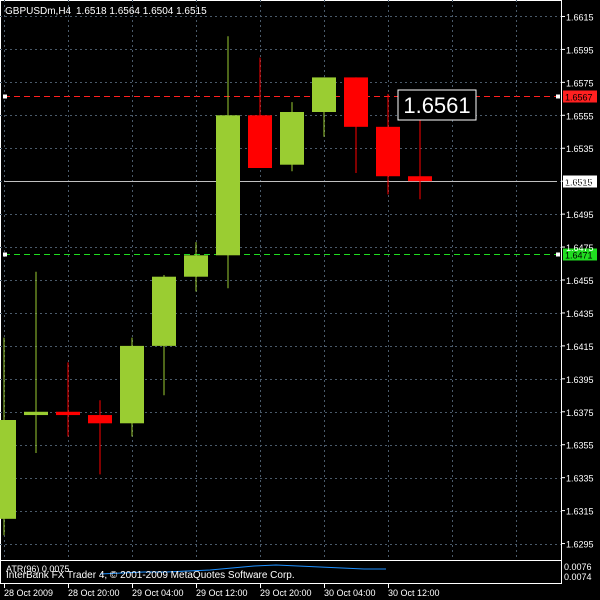  I want to click on symbol-label: GBPUSDm,H4, so click(38, 11).